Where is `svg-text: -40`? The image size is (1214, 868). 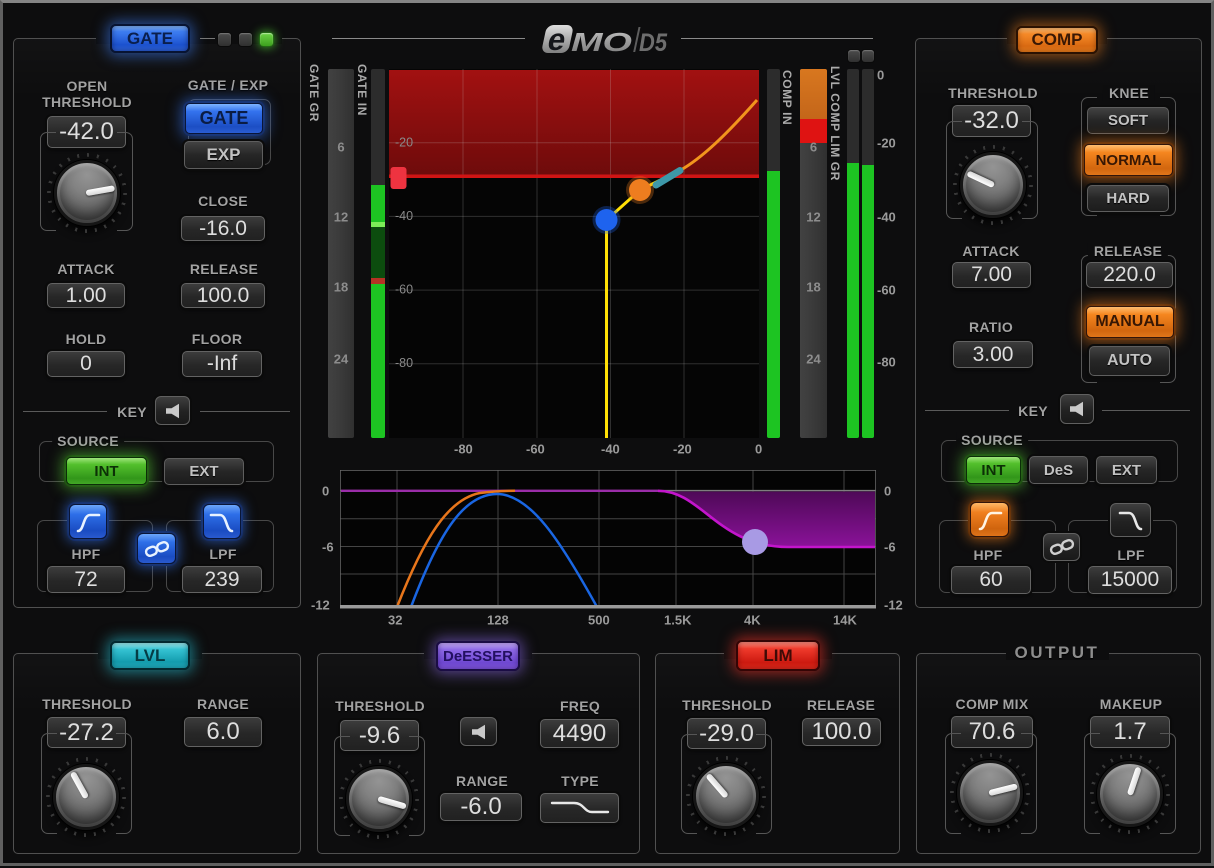 svg-text: -40 is located at coordinates (404, 216).